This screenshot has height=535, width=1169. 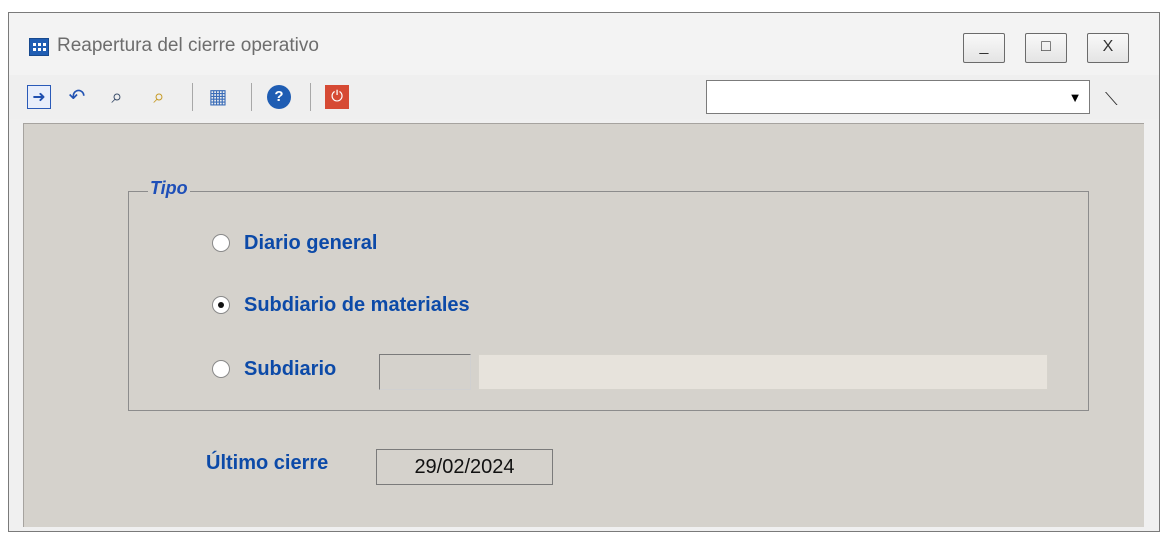 What do you see at coordinates (425, 372) in the screenshot?
I see `subdiario-code-input` at bounding box center [425, 372].